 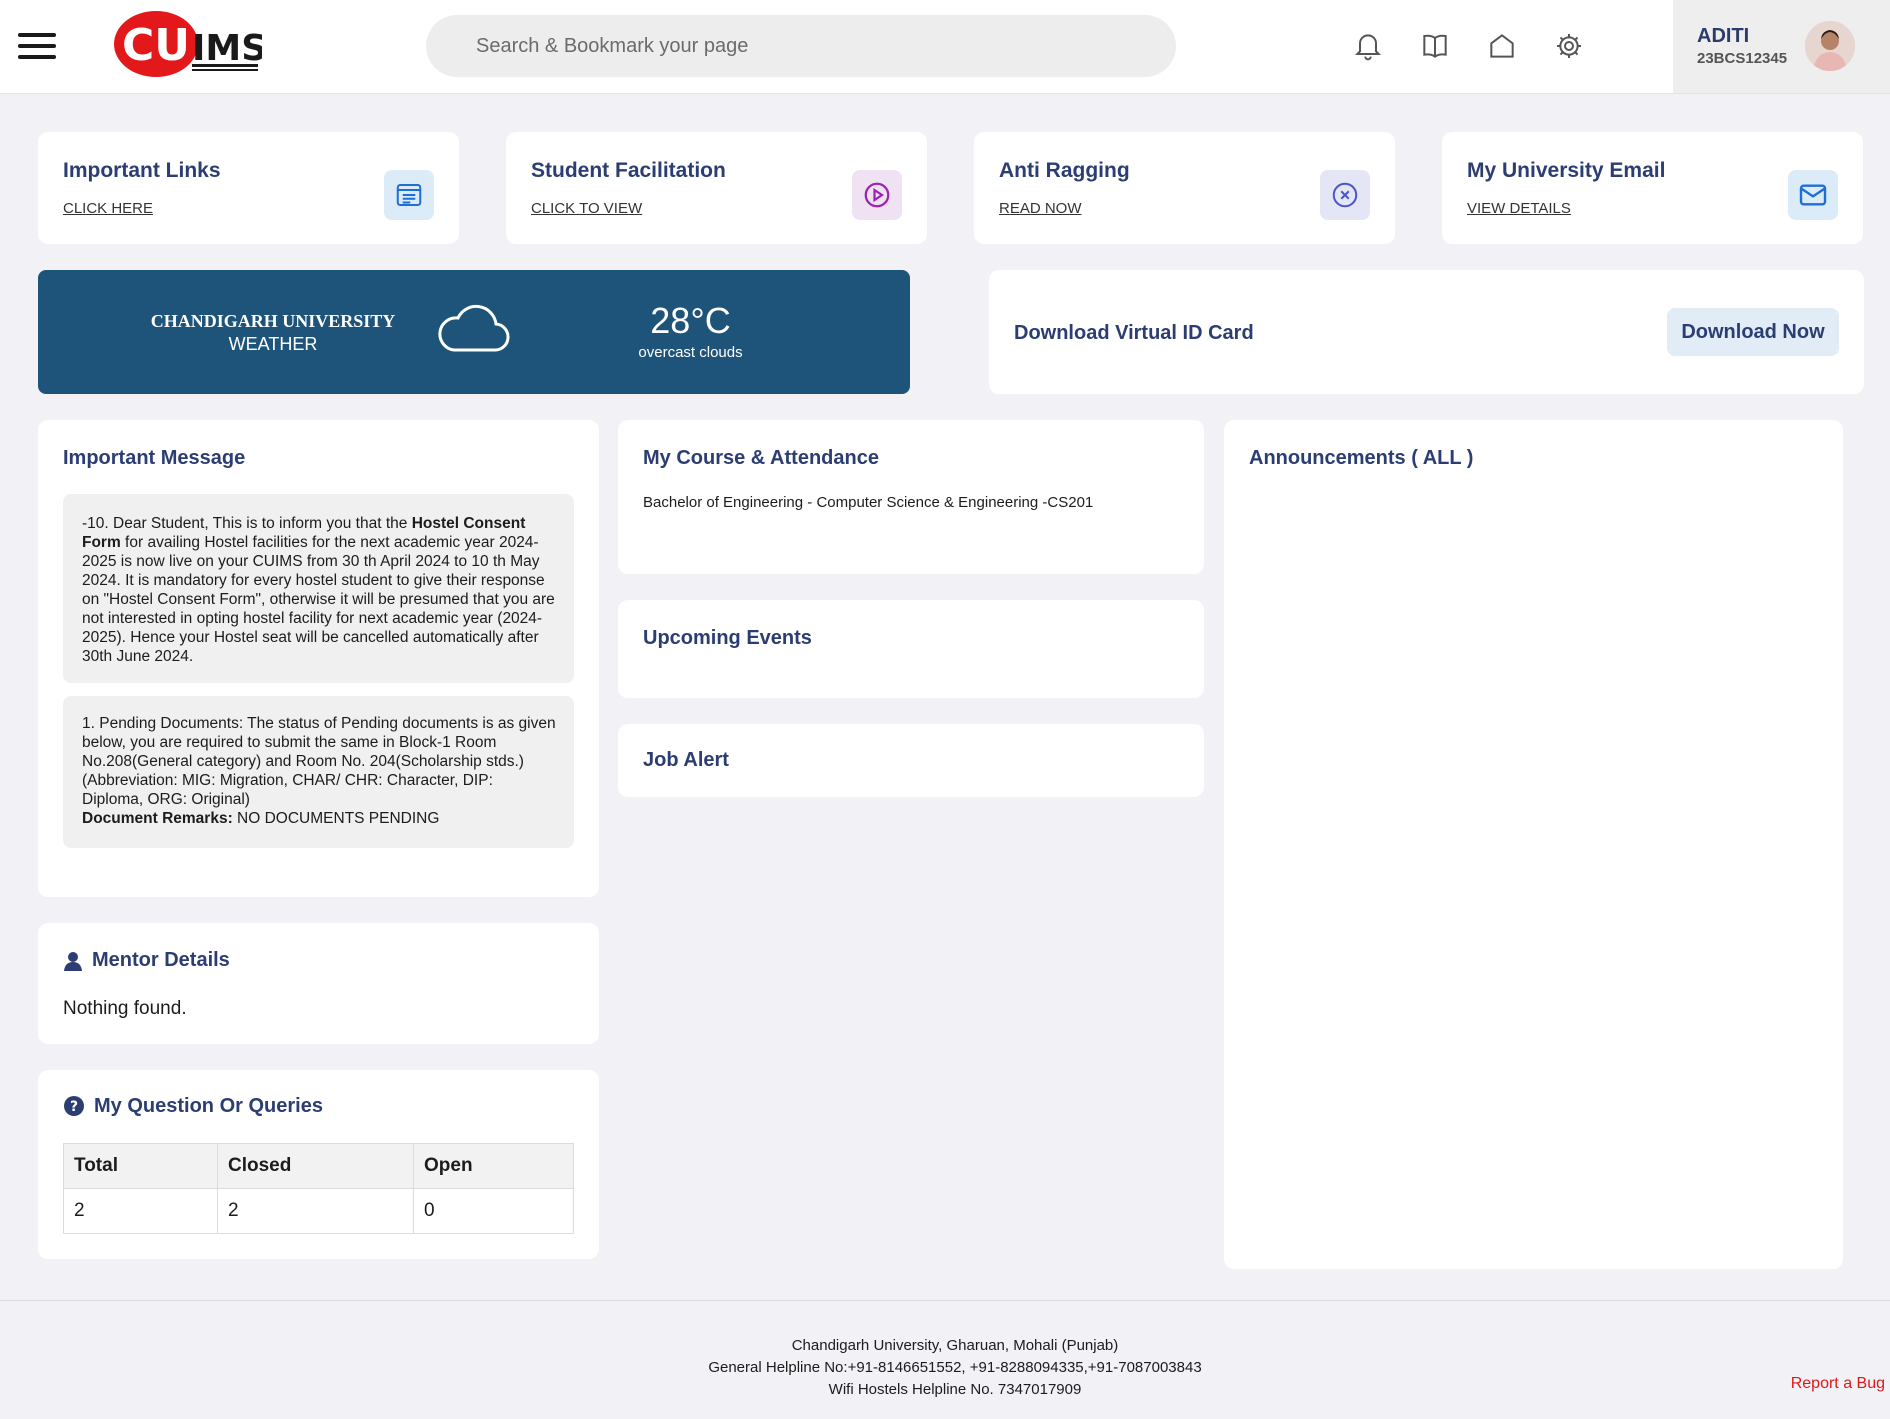 What do you see at coordinates (318, 983) in the screenshot?
I see `mentor-details-panel: Mentor Details Nothing found.` at bounding box center [318, 983].